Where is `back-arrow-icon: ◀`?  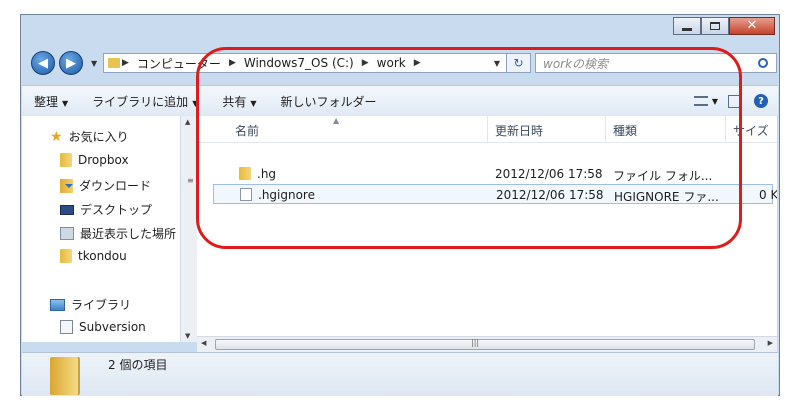 back-arrow-icon: ◀ is located at coordinates (43, 63).